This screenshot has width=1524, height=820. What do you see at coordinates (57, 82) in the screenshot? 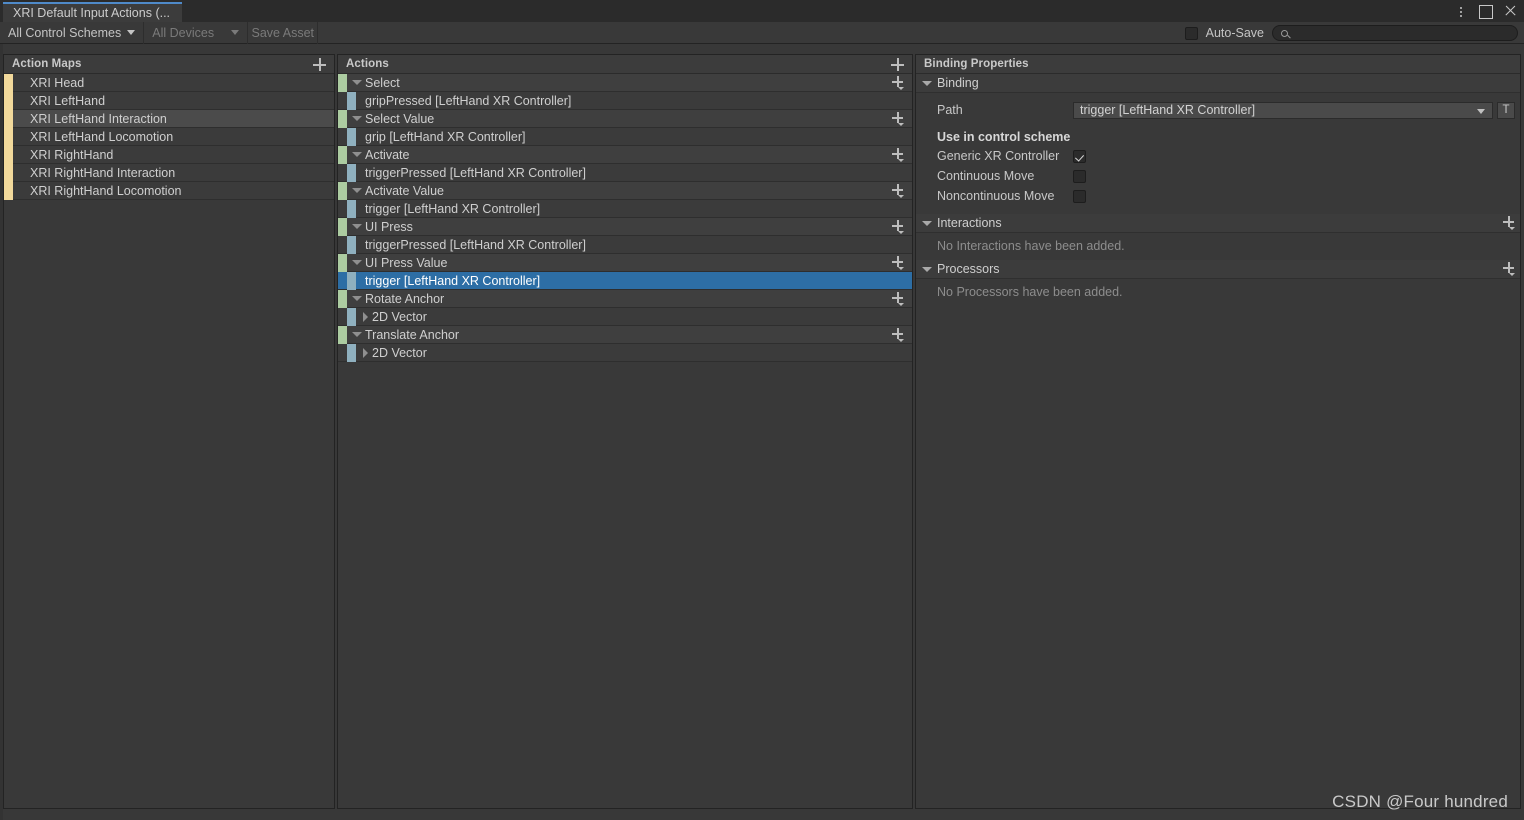
I see `action-map-label: XRI Head` at bounding box center [57, 82].